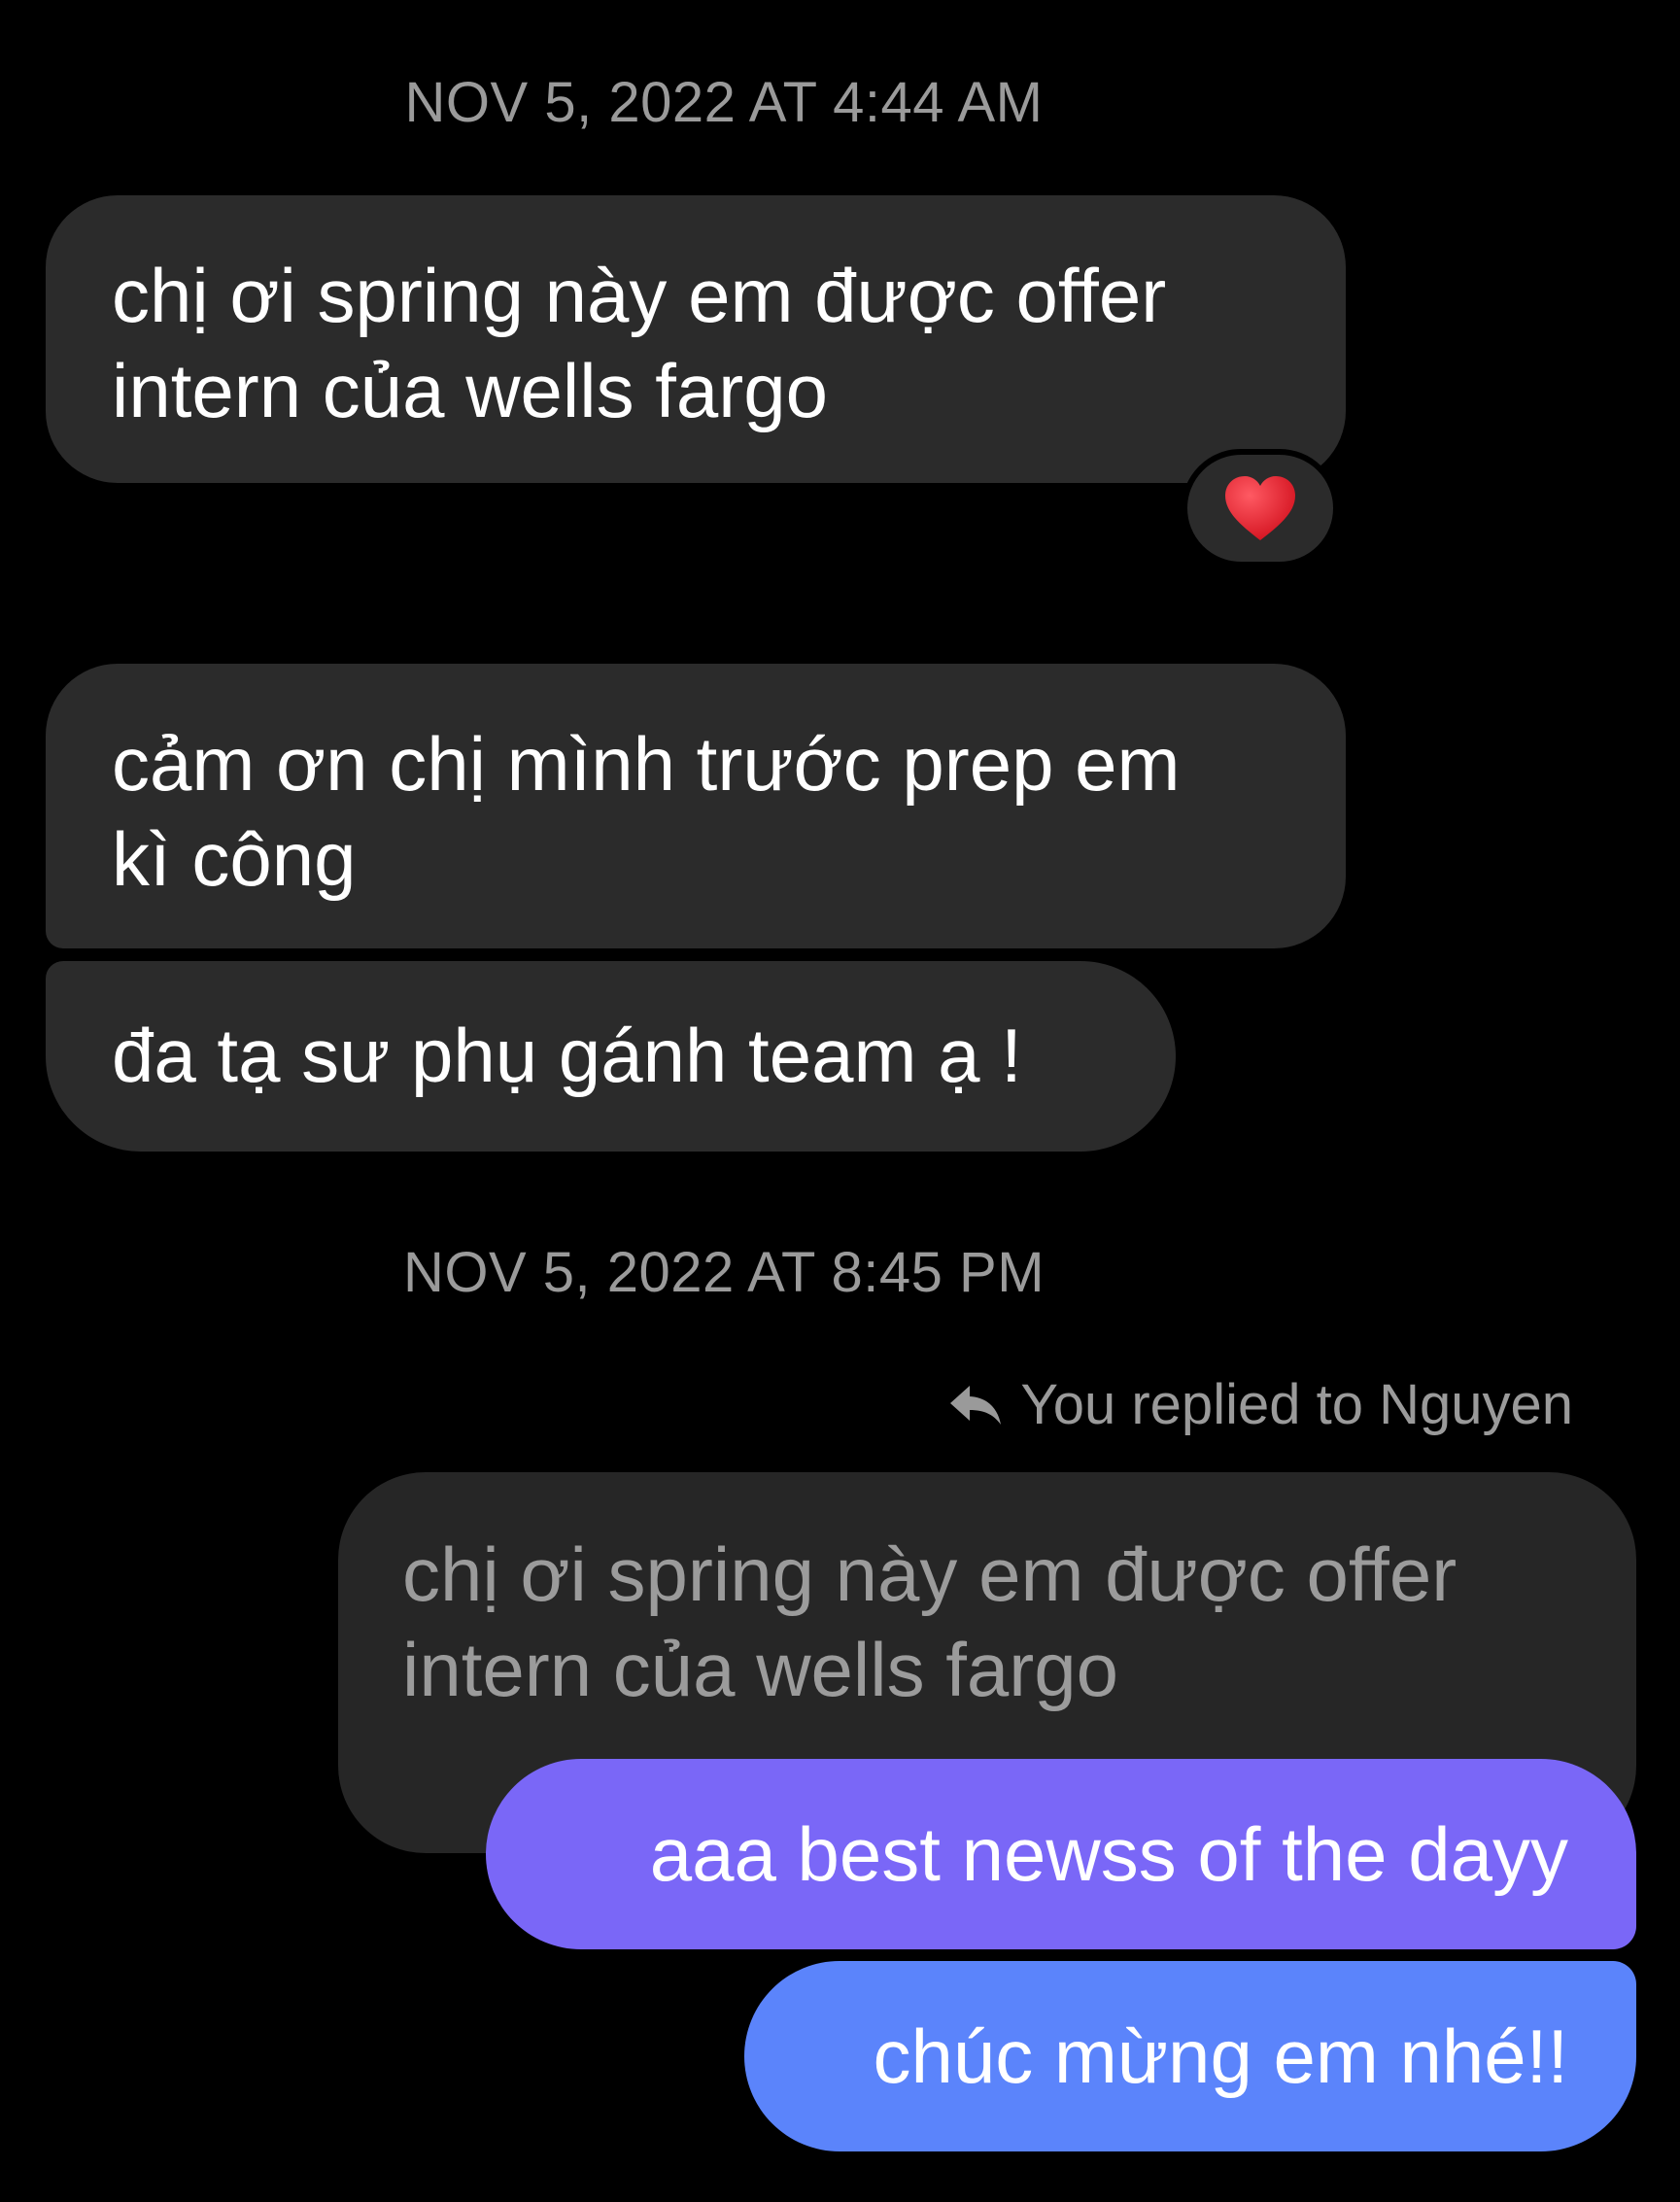  I want to click on message-text: aaa best newss of the dayy, so click(1108, 1854).